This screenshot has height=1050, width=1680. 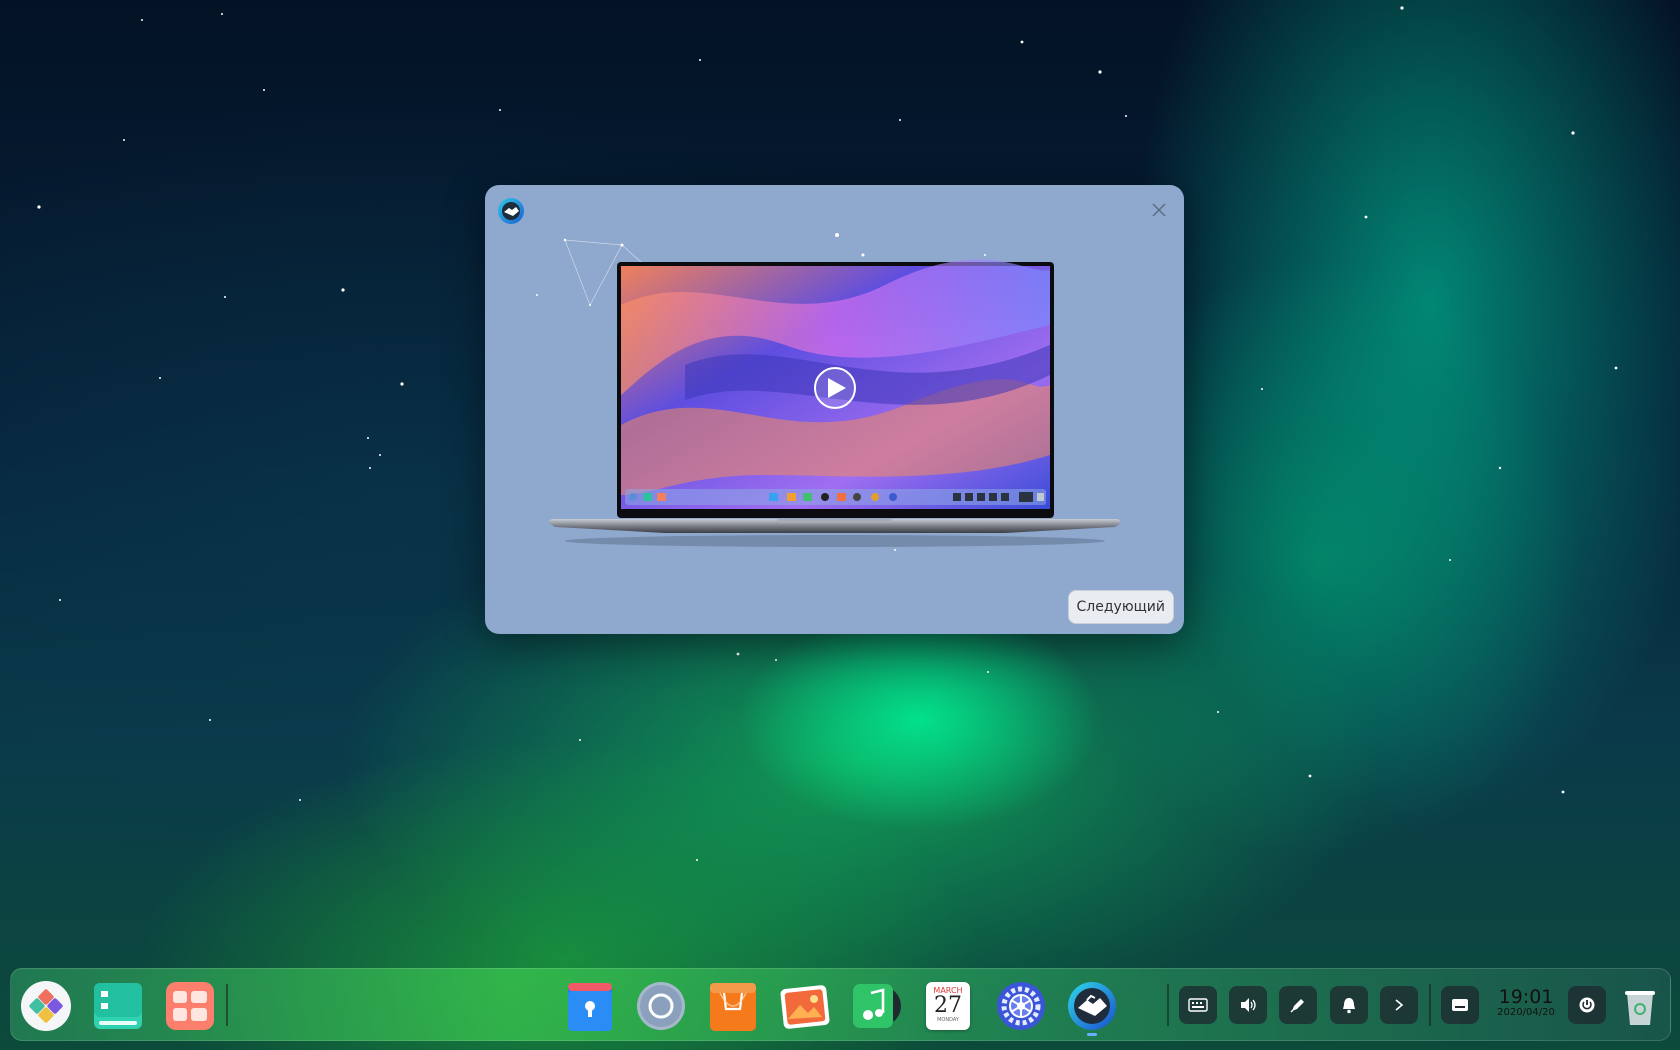 What do you see at coordinates (840, 1004) in the screenshot?
I see `dock: MARCH 27 MONDAY 19:01 2020/04/20` at bounding box center [840, 1004].